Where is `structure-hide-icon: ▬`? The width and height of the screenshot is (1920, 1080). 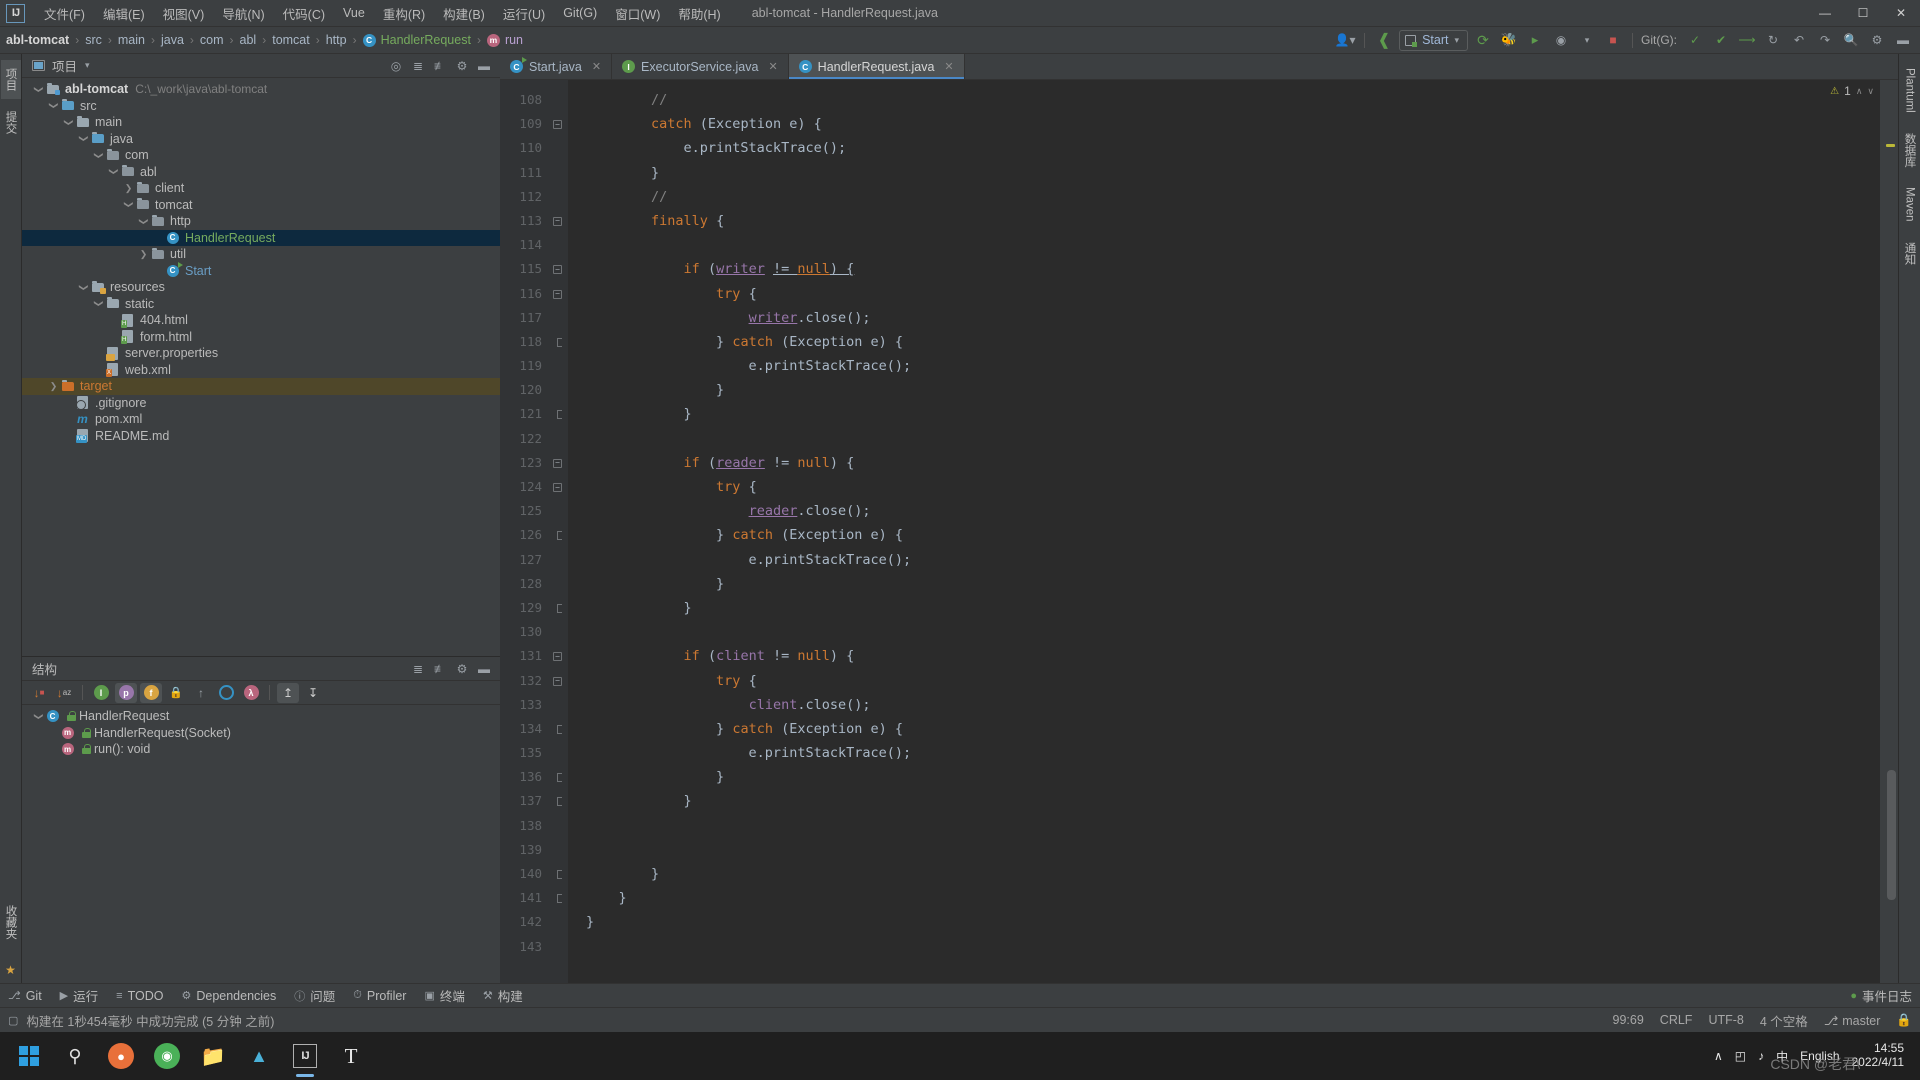 structure-hide-icon: ▬ is located at coordinates (484, 668).